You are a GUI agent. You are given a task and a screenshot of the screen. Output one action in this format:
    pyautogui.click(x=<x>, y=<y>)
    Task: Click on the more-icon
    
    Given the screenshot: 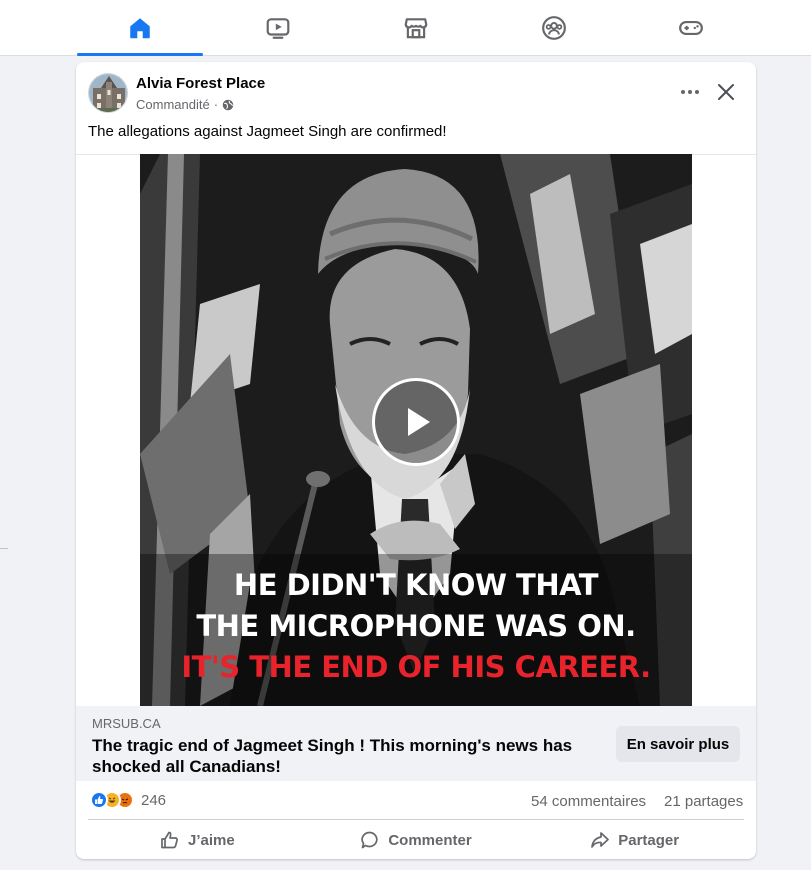 What is the action you would take?
    pyautogui.click(x=690, y=92)
    